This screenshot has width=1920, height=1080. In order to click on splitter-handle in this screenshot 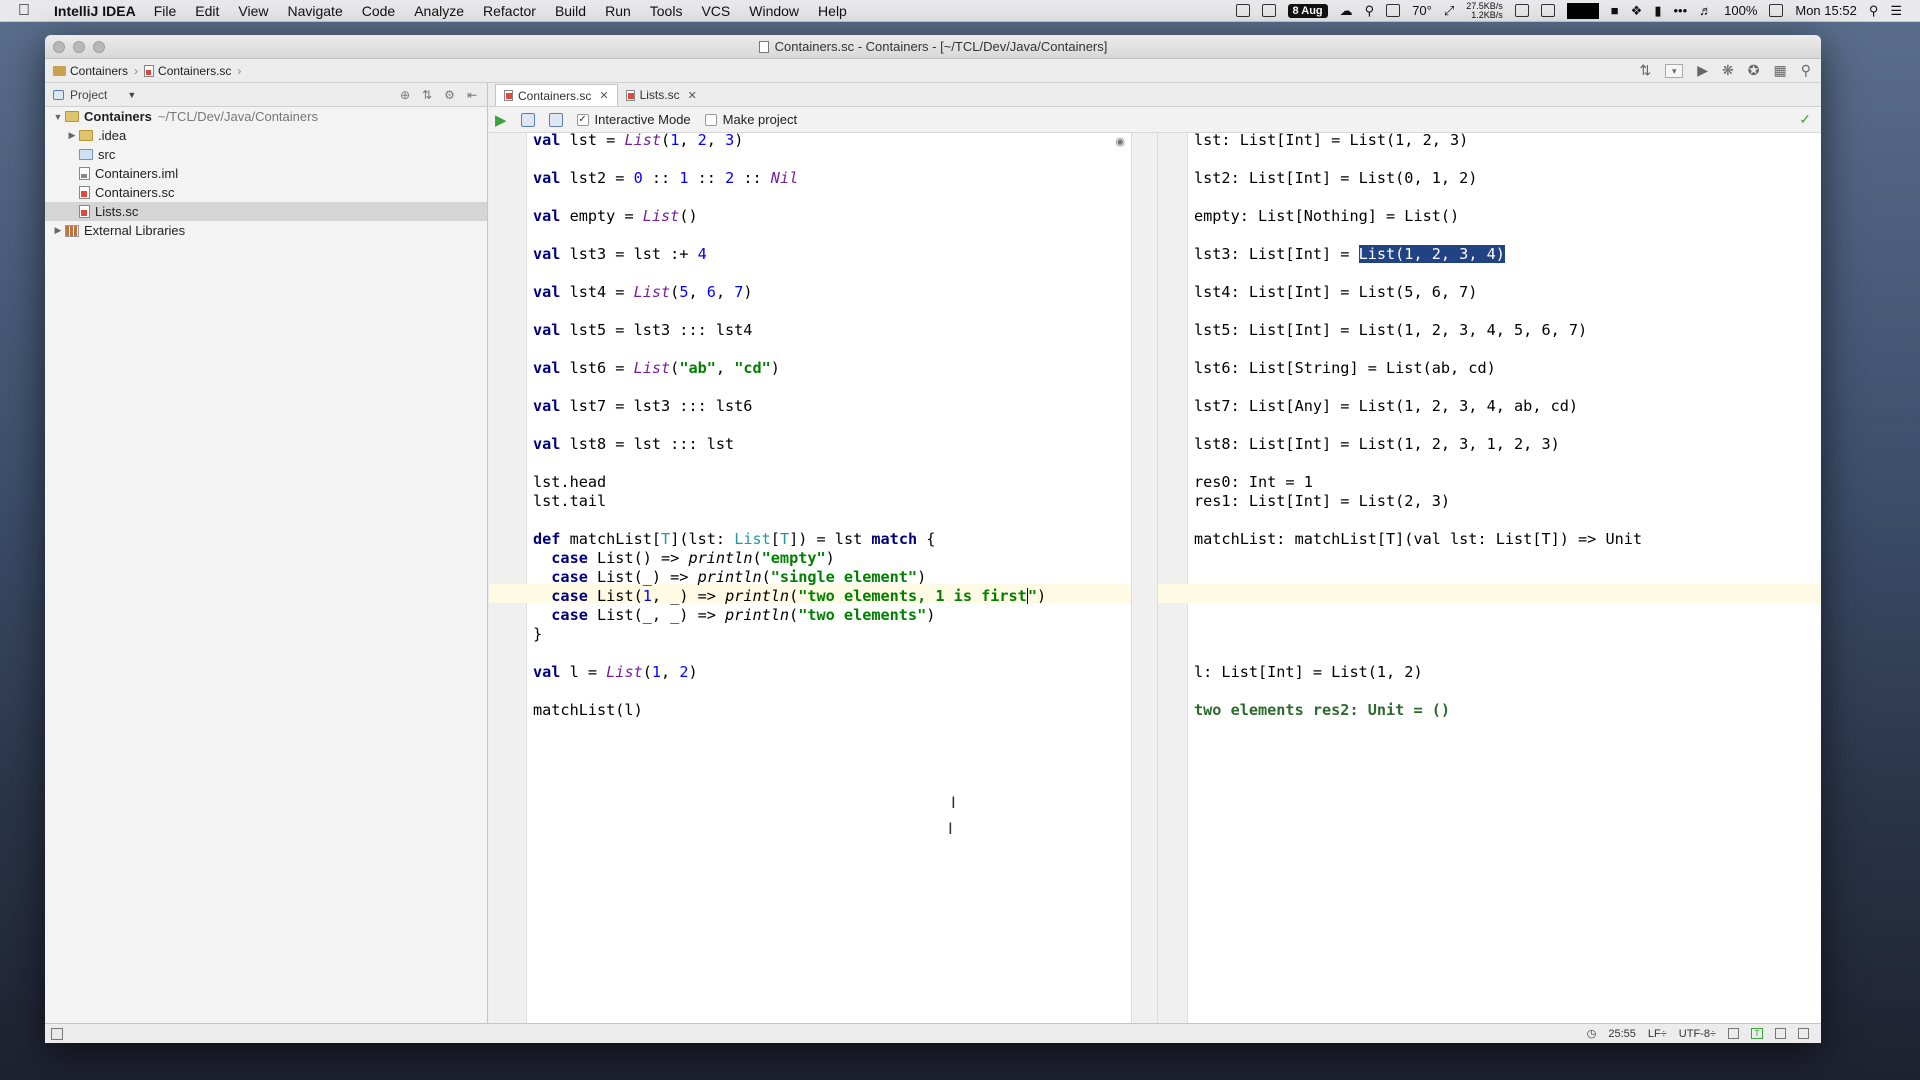, I will do `click(1144, 581)`.